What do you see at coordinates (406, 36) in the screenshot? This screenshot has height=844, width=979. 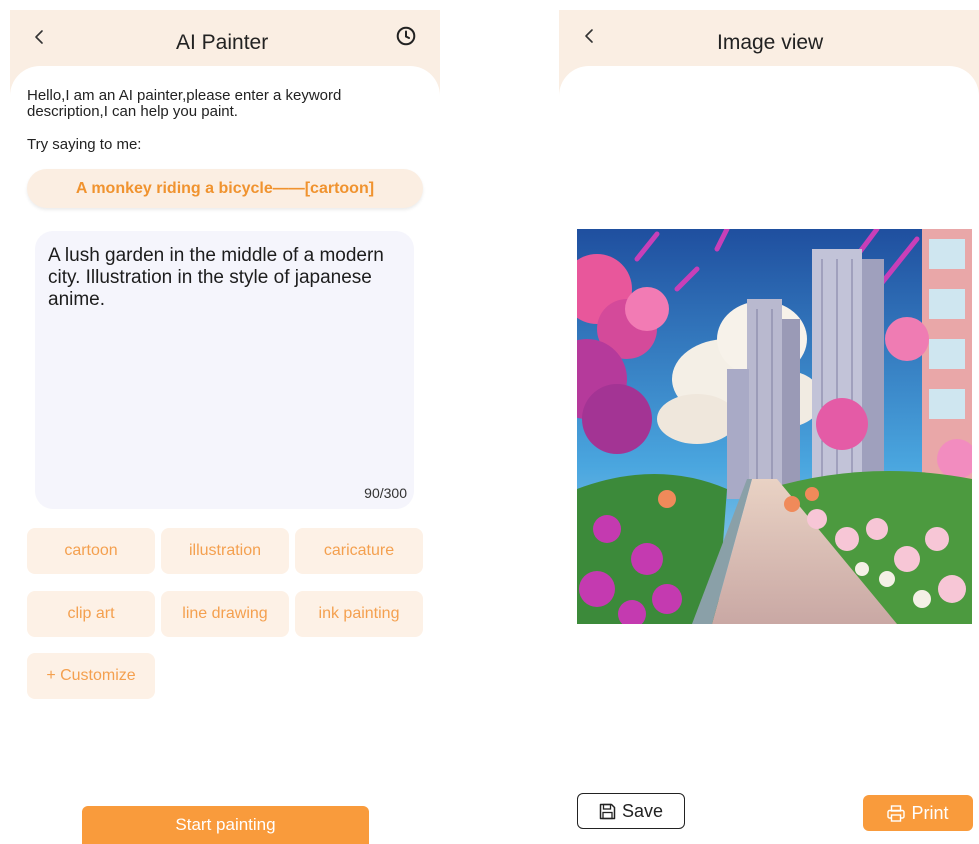 I see `clock-icon` at bounding box center [406, 36].